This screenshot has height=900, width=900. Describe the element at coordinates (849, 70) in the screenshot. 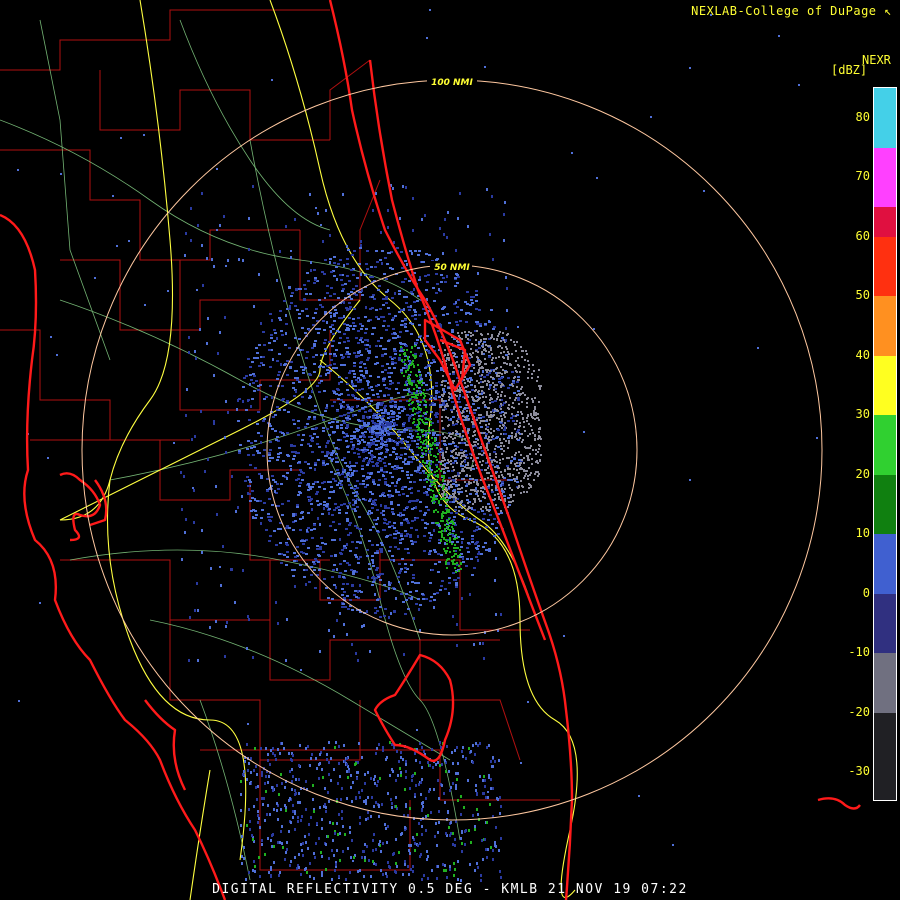

I see `legend-unit: [dBZ]` at that location.